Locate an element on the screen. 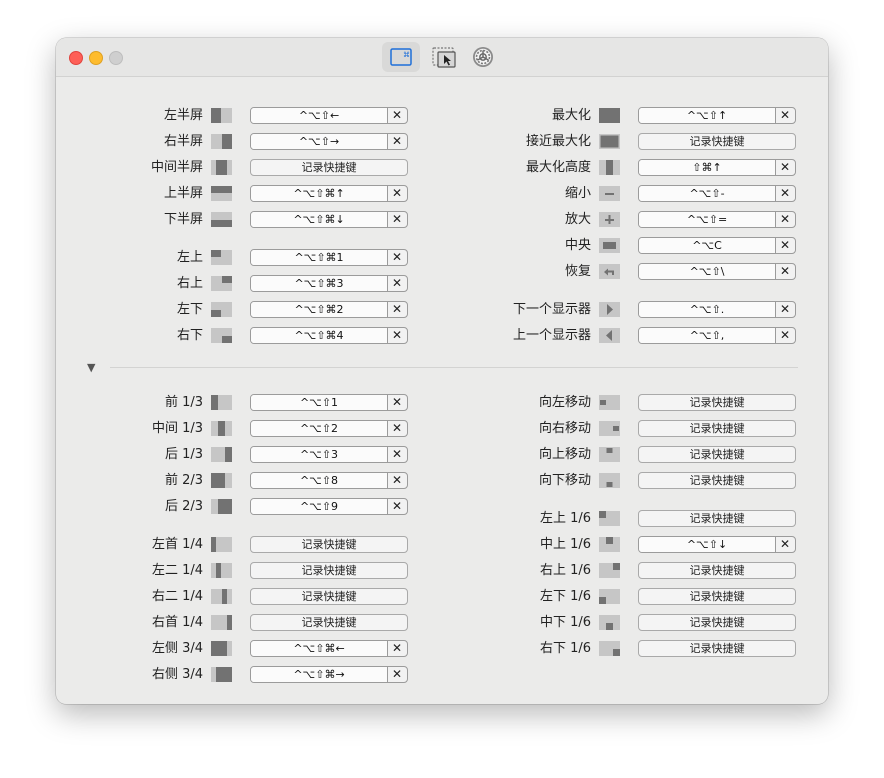 The height and width of the screenshot is (778, 884). shortcut-row: 中下 1/6 记录快捷键 is located at coordinates (442, 623).